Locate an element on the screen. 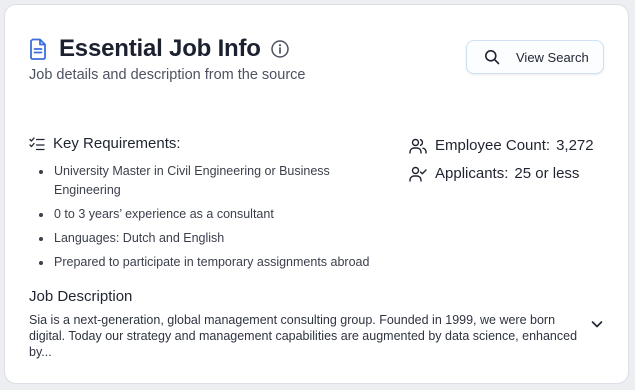  employee-count-stat: Employee Count: 3,272 is located at coordinates (501, 145).